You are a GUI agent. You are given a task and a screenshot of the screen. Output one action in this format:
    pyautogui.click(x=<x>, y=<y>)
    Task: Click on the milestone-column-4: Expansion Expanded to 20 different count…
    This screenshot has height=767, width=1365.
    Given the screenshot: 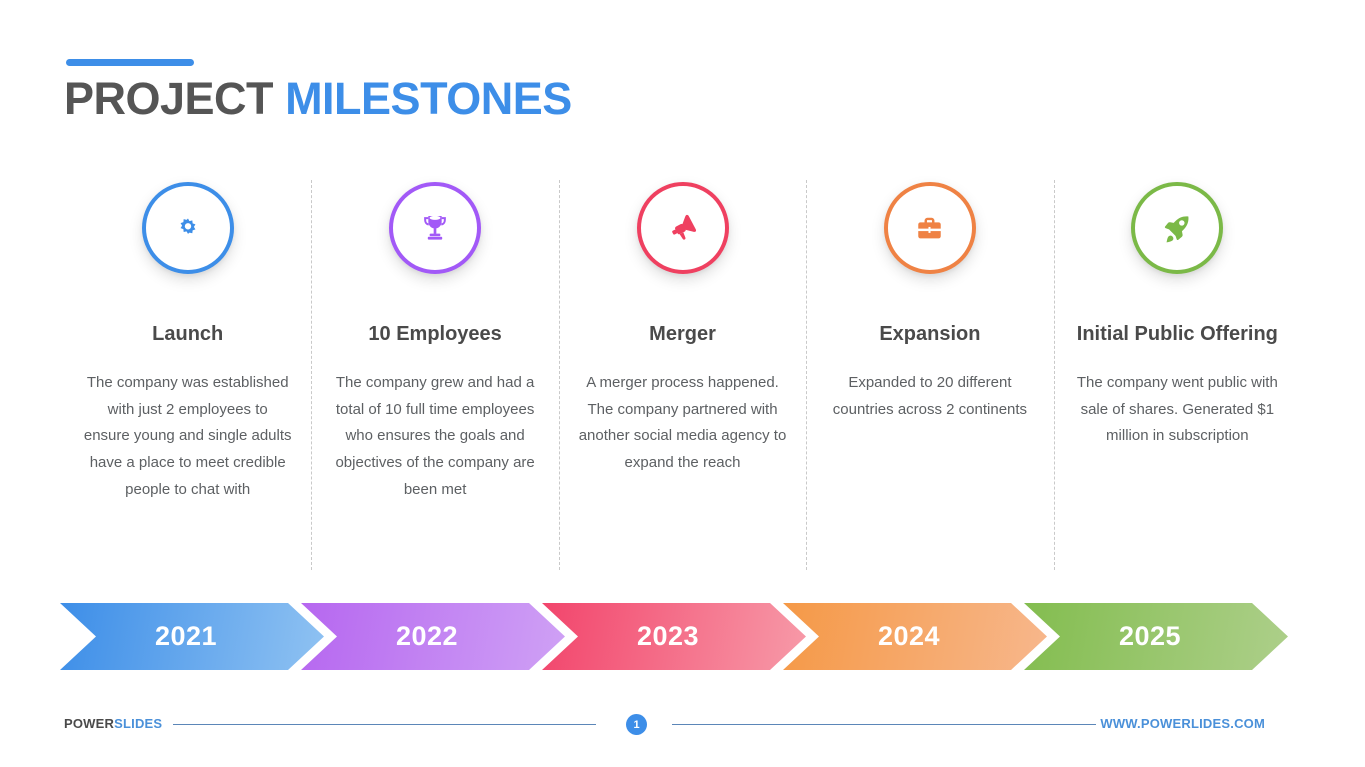 What is the action you would take?
    pyautogui.click(x=929, y=370)
    